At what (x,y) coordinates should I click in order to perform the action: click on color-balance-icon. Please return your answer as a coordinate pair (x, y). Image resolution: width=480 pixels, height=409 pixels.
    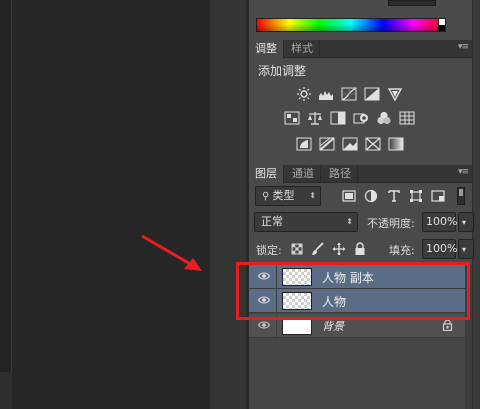
    Looking at the image, I should click on (315, 118).